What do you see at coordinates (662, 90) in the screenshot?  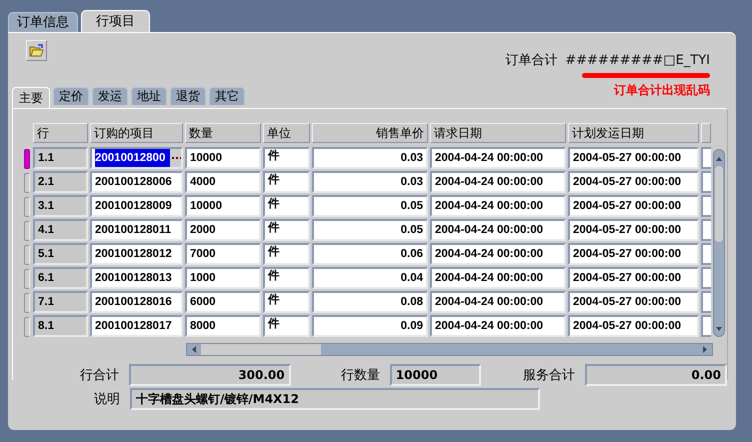 I see `annotation-text: 订单合计出现乱码` at bounding box center [662, 90].